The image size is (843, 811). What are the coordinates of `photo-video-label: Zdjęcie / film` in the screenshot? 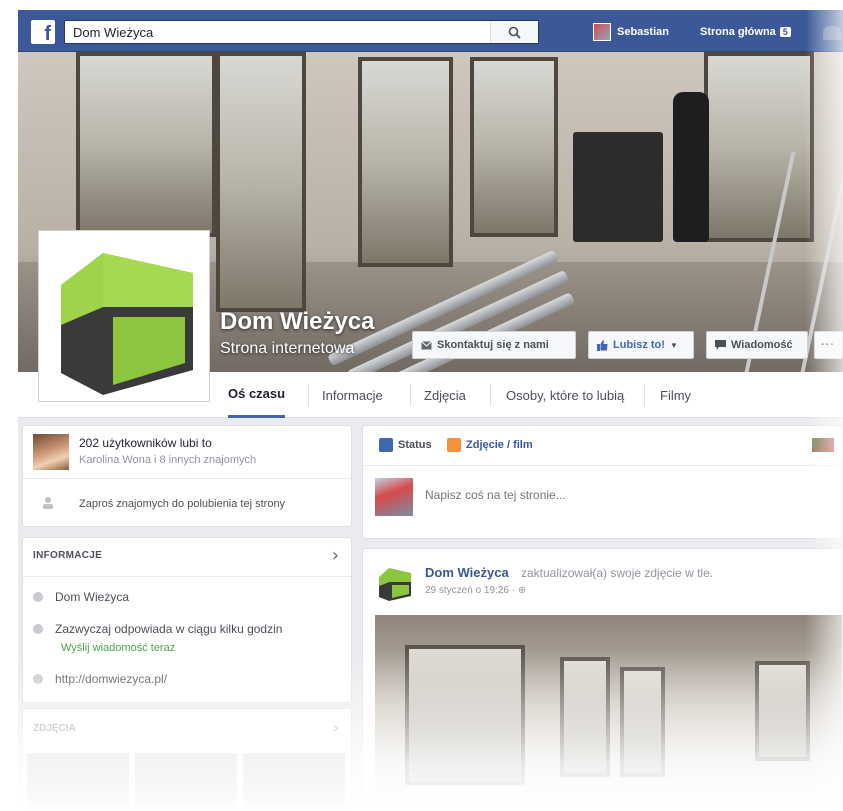 It's located at (499, 445).